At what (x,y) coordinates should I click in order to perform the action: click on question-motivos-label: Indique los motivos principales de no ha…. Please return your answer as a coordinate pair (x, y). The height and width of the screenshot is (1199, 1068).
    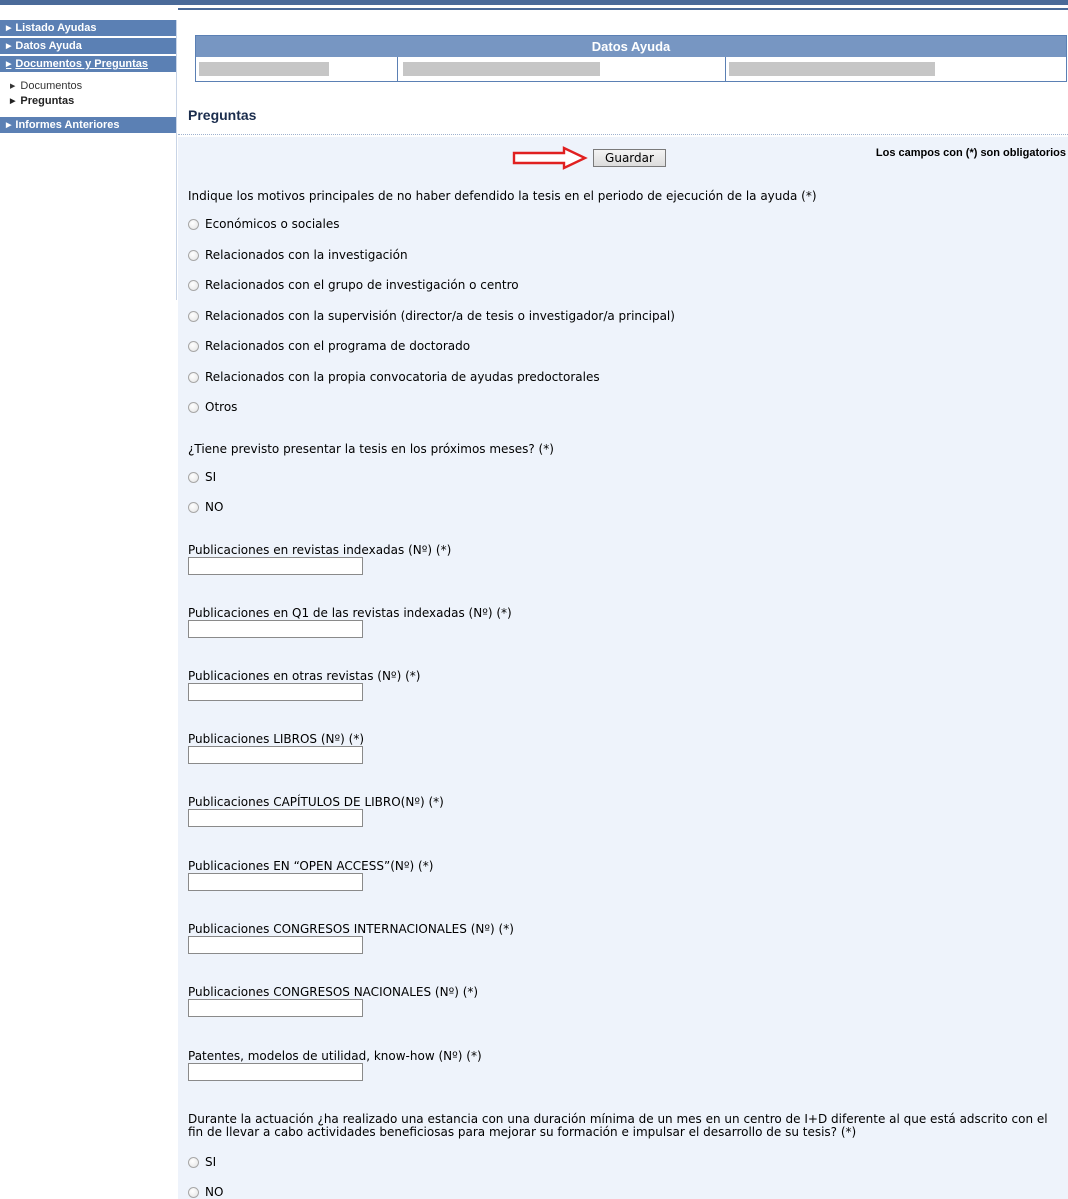
    Looking at the image, I should click on (502, 196).